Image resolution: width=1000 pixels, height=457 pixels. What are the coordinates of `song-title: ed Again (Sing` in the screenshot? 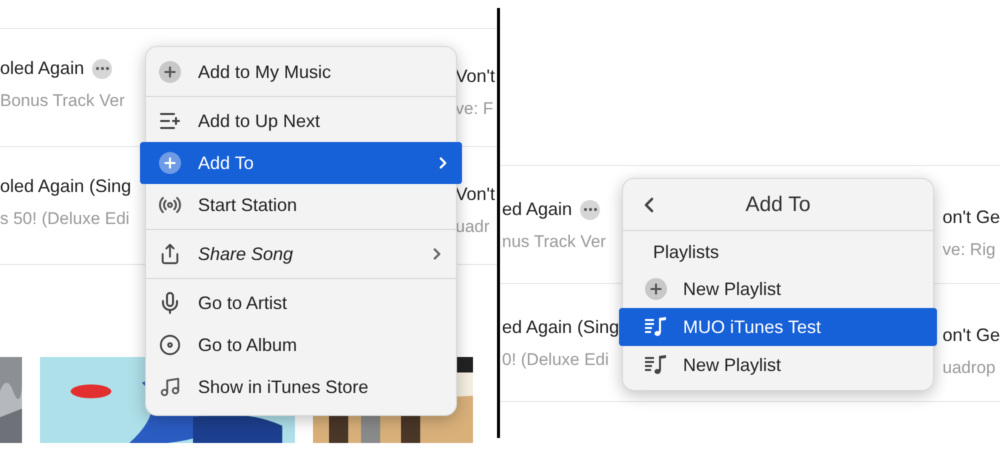 It's located at (561, 327).